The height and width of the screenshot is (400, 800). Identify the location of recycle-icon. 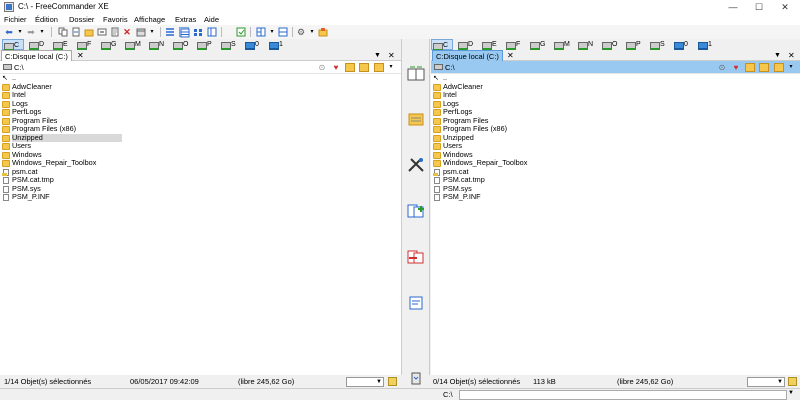
(416, 379).